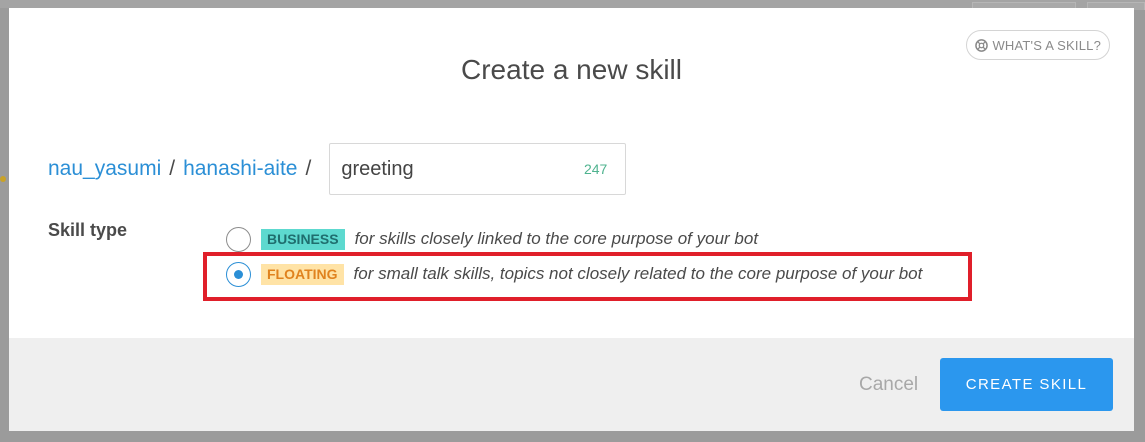 The height and width of the screenshot is (442, 1145). I want to click on remaining-char-count: 247, so click(595, 169).